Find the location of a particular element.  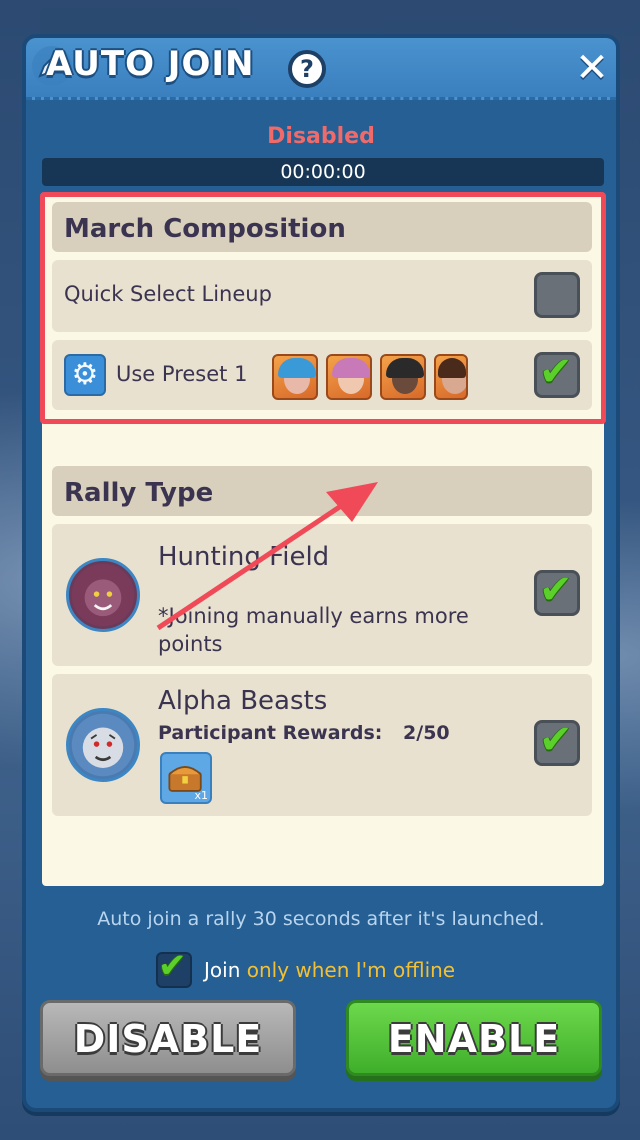

white-tiger-icon is located at coordinates (103, 745).